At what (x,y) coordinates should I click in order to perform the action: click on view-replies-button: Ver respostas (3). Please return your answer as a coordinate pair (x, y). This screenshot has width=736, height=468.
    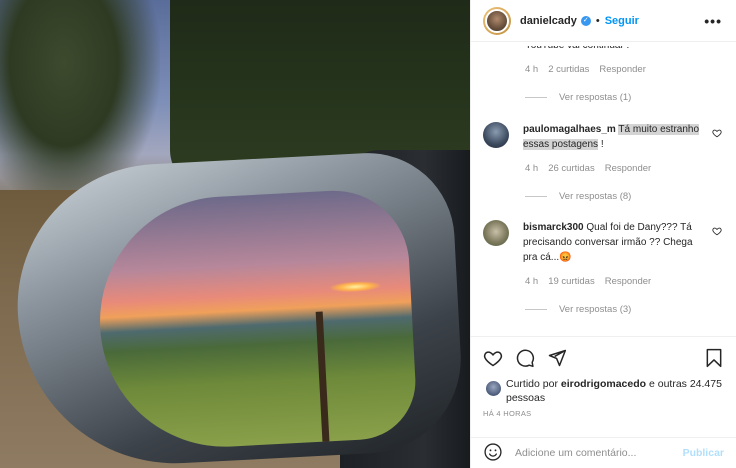
    Looking at the image, I should click on (578, 309).